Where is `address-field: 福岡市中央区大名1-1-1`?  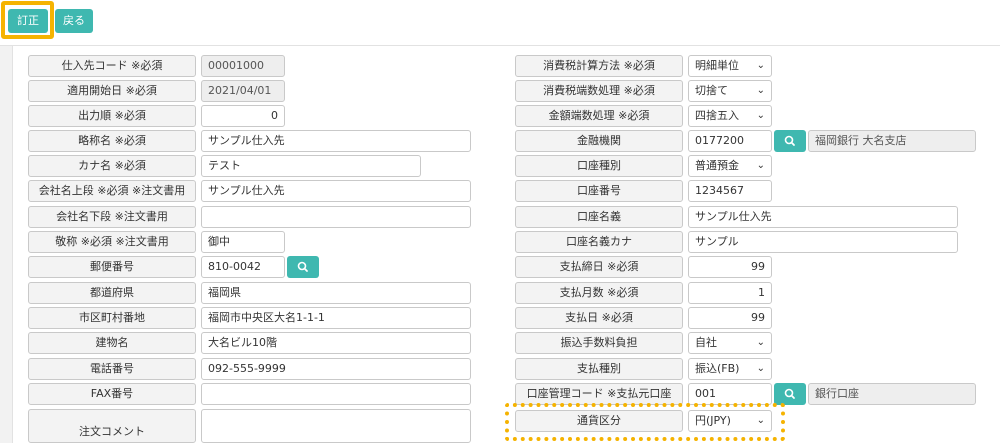
address-field: 福岡市中央区大名1-1-1 is located at coordinates (336, 318).